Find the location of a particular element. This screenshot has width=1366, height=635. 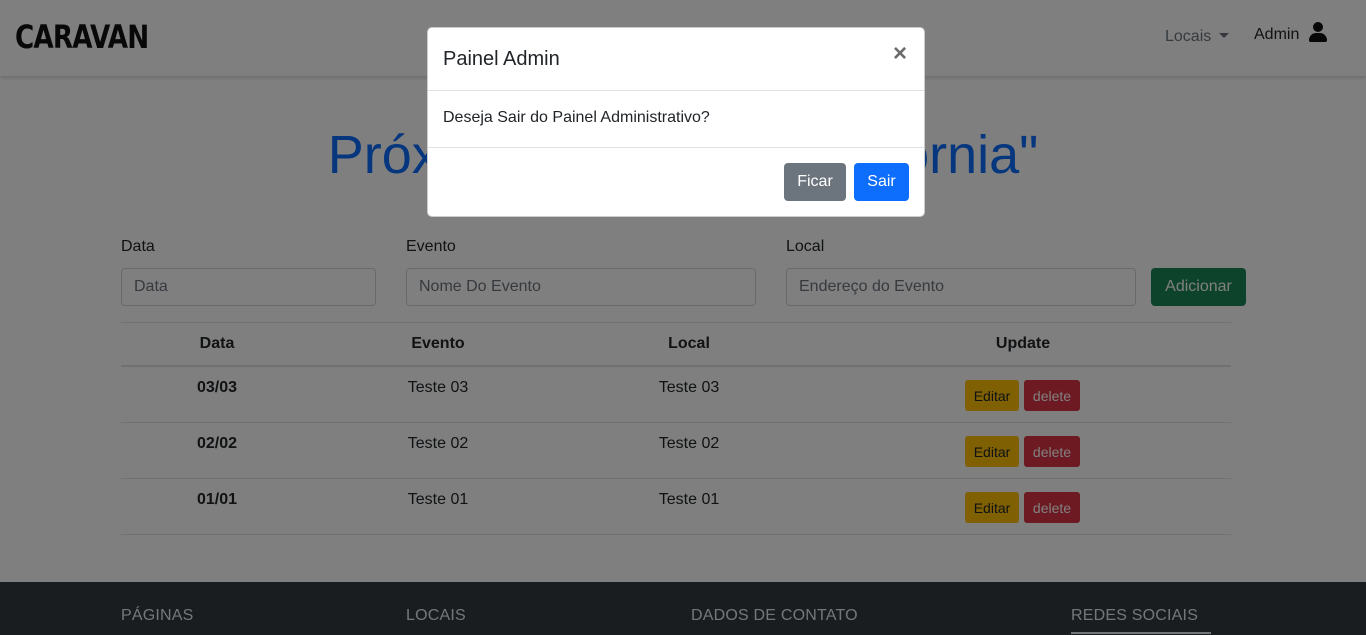

modal-title: Painel Admin is located at coordinates (501, 59).